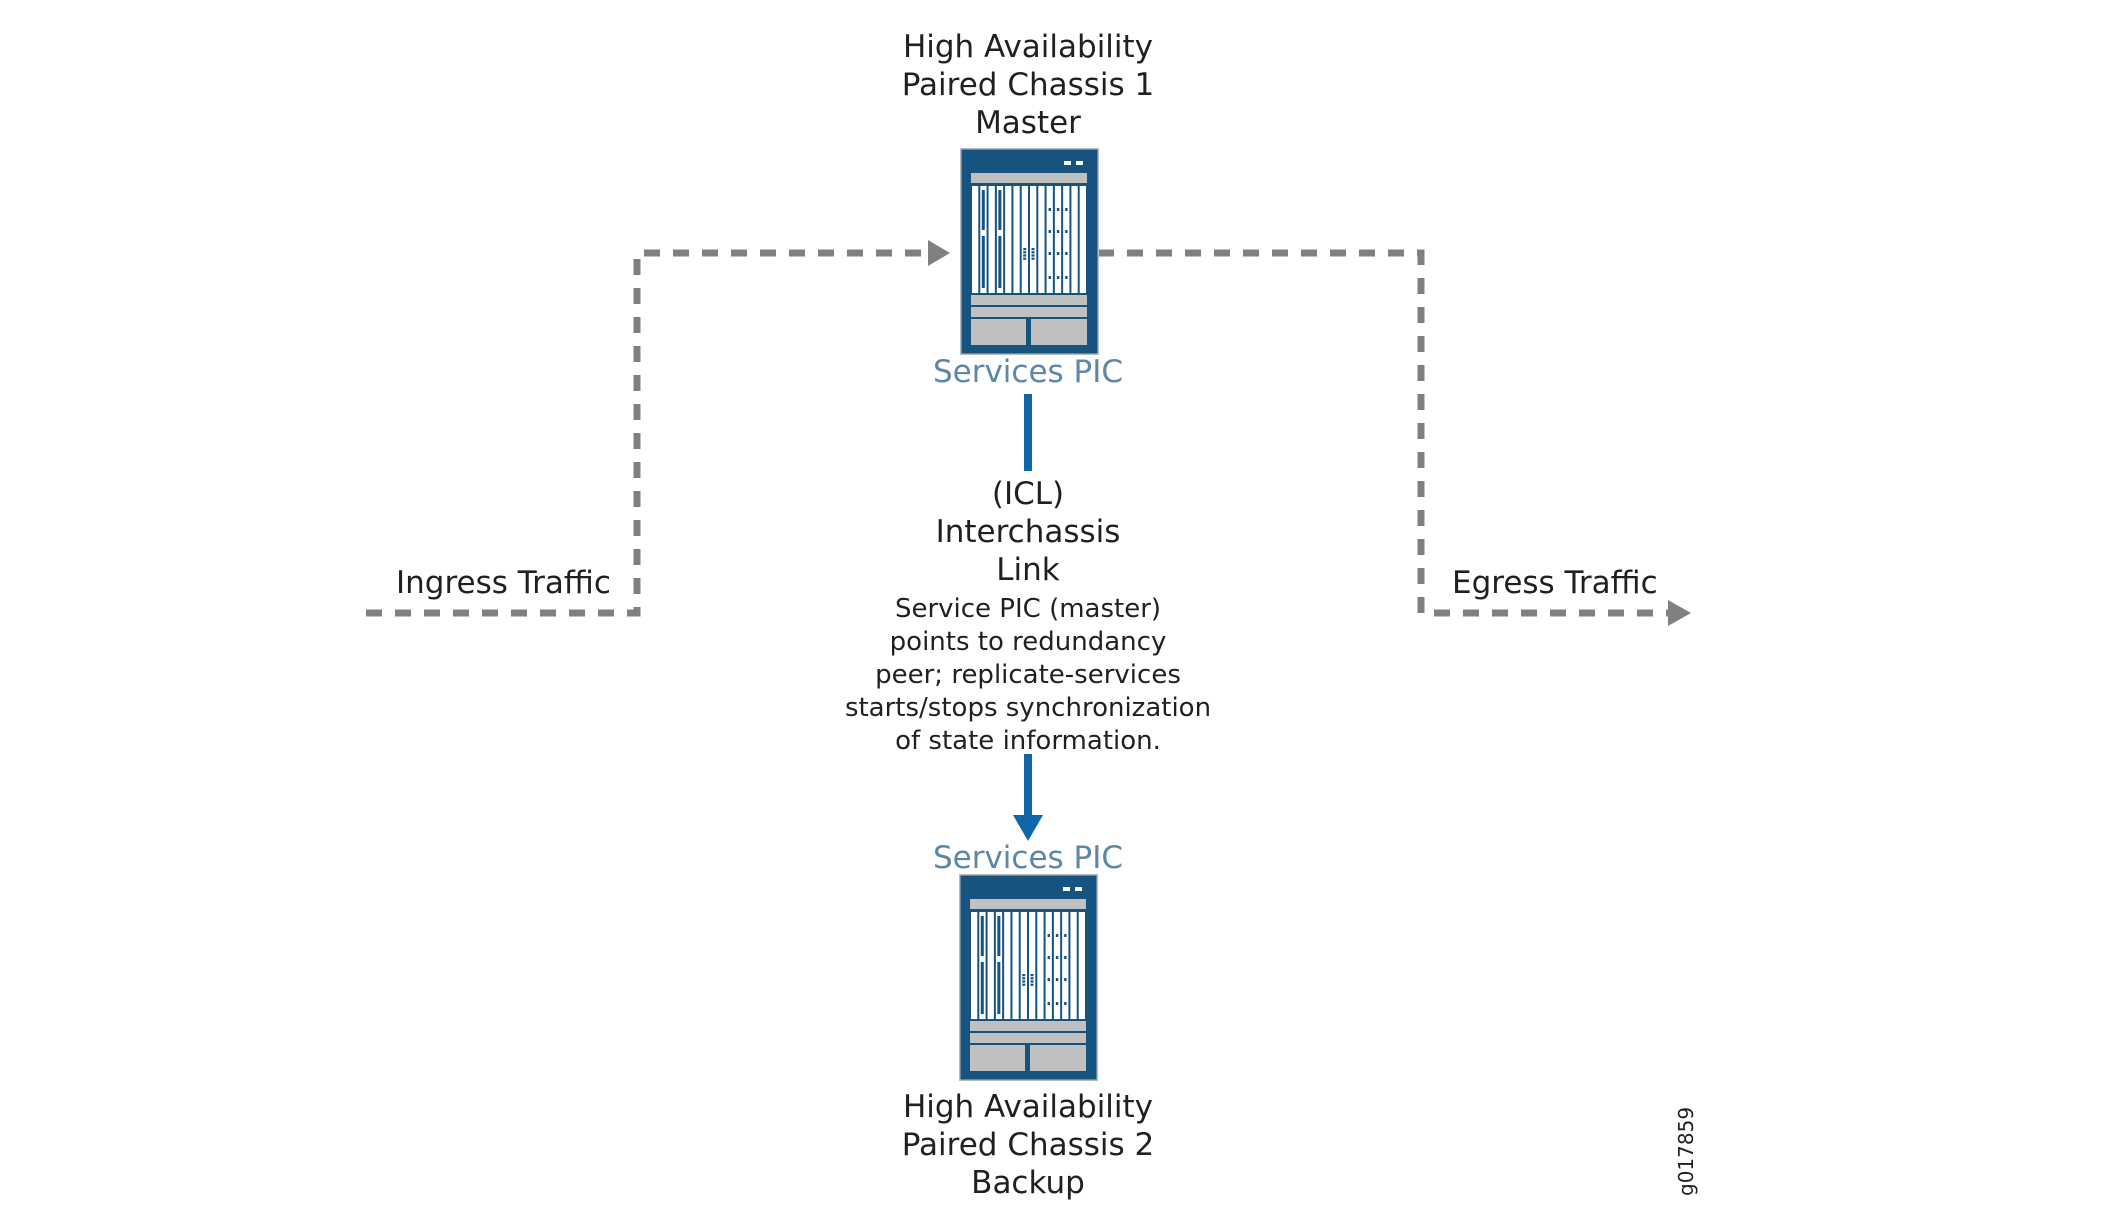 This screenshot has width=2101, height=1231. What do you see at coordinates (1028, 570) in the screenshot?
I see `icl-label-line: Link` at bounding box center [1028, 570].